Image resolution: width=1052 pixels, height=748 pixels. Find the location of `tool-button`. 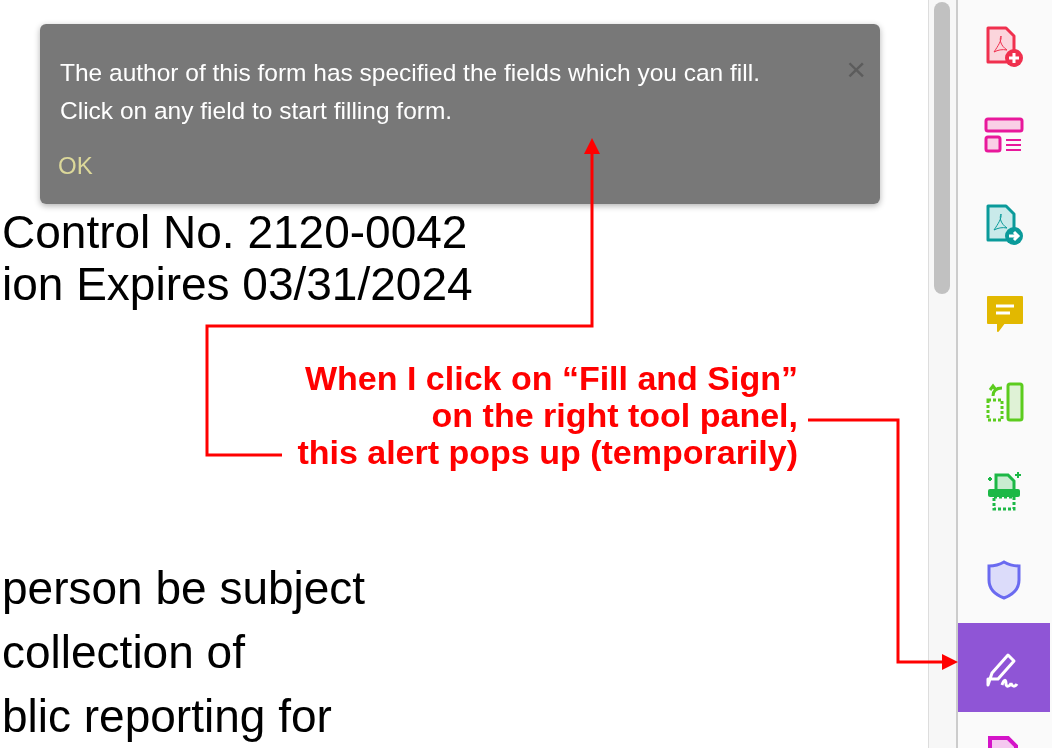

tool-button is located at coordinates (1004, 667).